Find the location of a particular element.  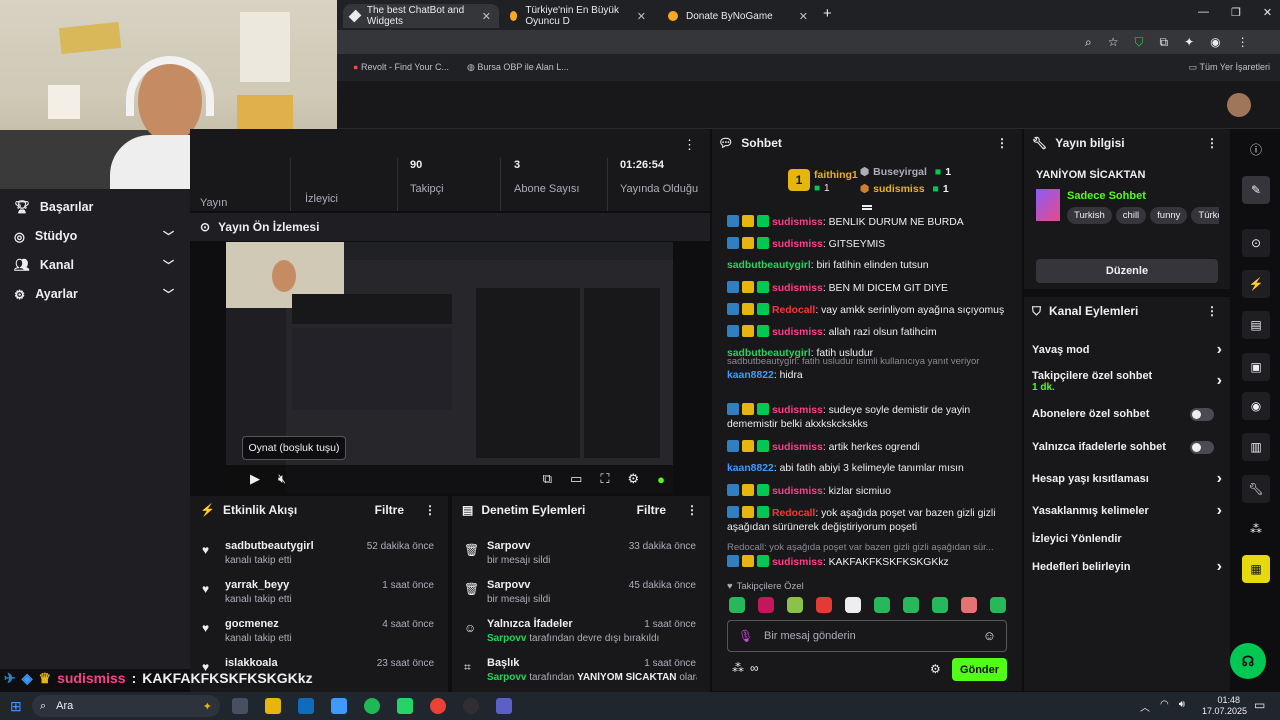

wrench-icon: 🔧︎ is located at coordinates (1256, 489).